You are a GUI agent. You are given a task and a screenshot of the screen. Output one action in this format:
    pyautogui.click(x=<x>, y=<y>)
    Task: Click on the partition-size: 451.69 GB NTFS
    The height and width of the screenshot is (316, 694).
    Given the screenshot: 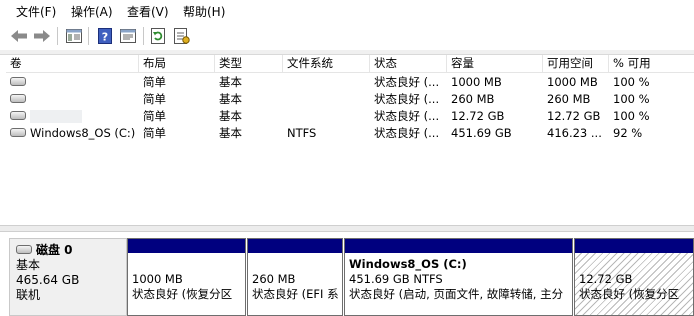 What is the action you would take?
    pyautogui.click(x=396, y=279)
    